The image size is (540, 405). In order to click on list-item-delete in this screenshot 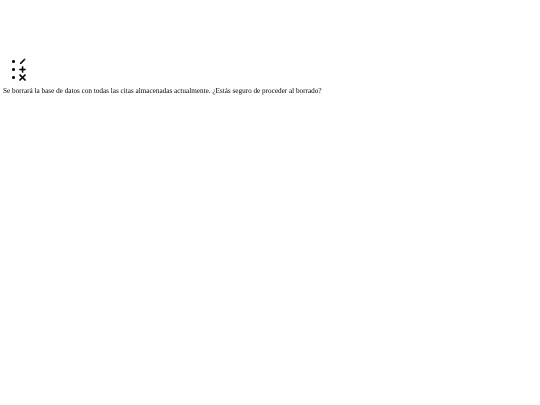, I will do `click(22, 77)`.